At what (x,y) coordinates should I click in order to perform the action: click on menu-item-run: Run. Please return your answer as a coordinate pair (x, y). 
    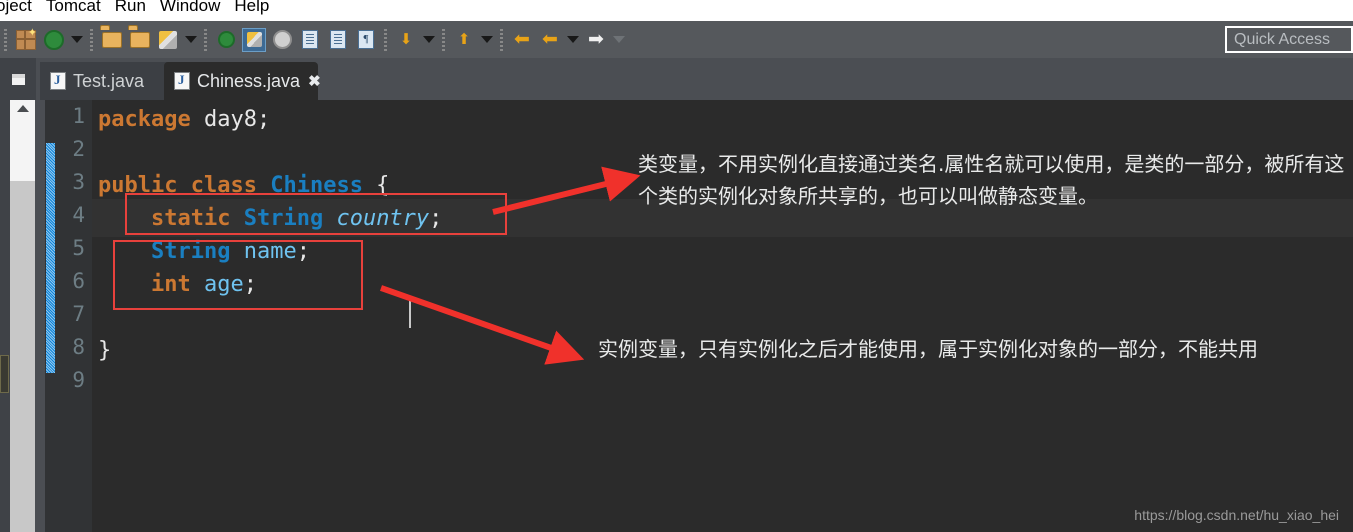
    Looking at the image, I should click on (137, 9).